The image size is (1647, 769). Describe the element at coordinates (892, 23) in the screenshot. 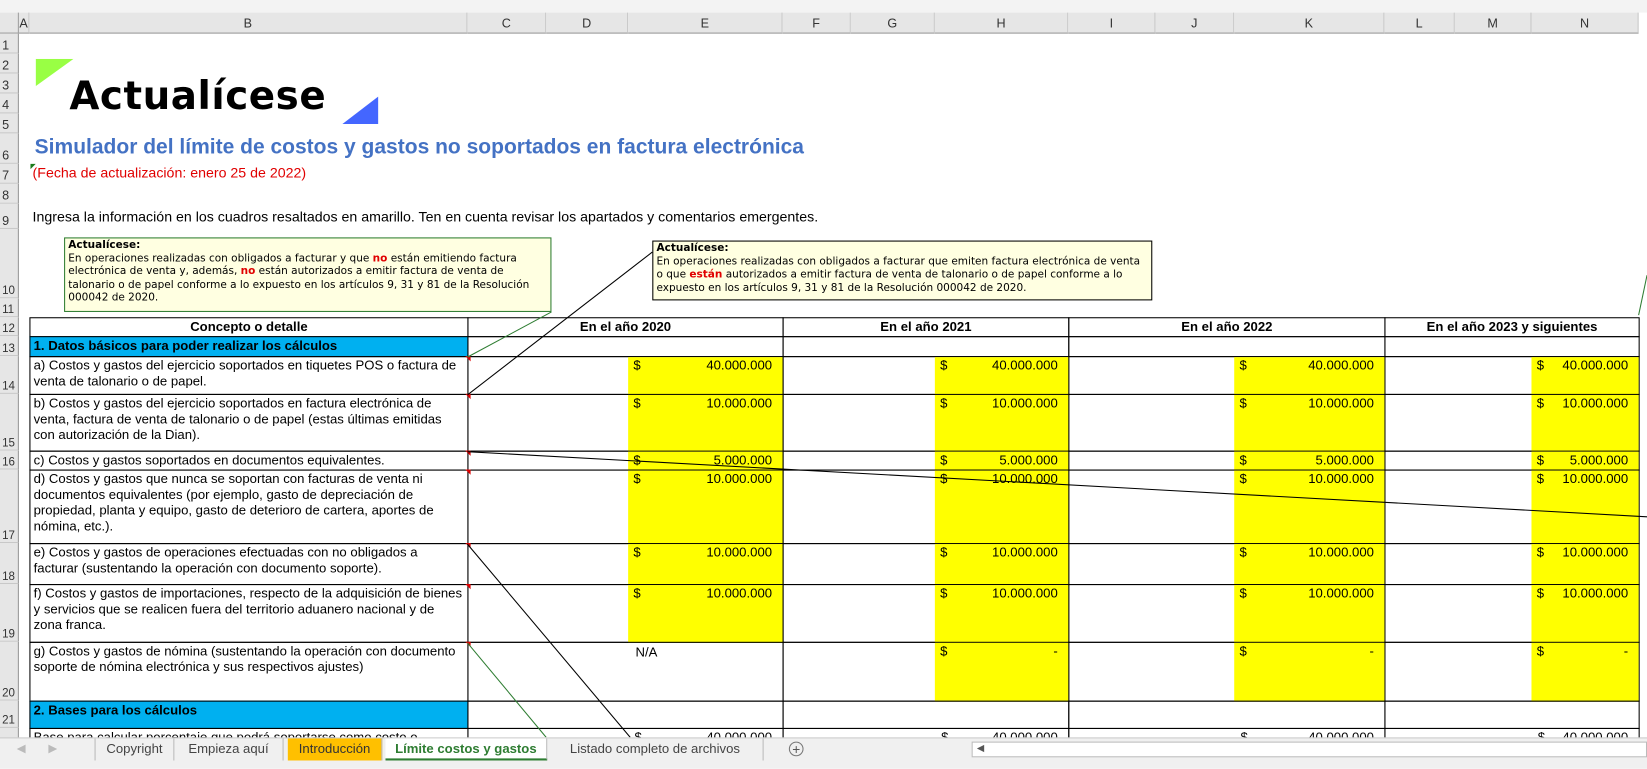

I see `column-header-g: G` at that location.